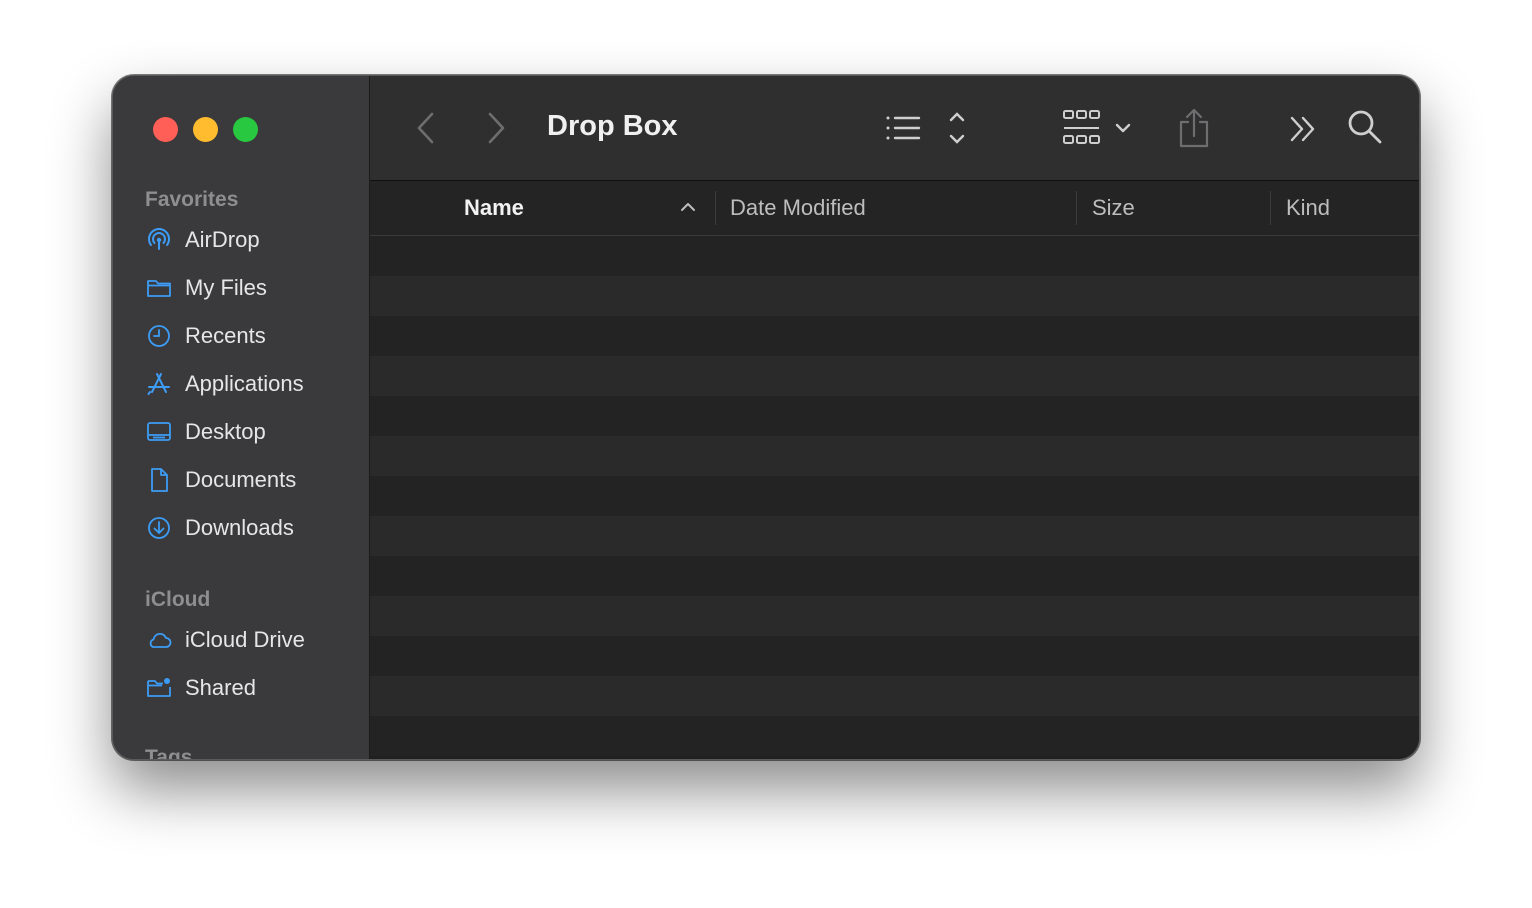 The image size is (1532, 908). I want to click on column-kind: Kind, so click(1308, 208).